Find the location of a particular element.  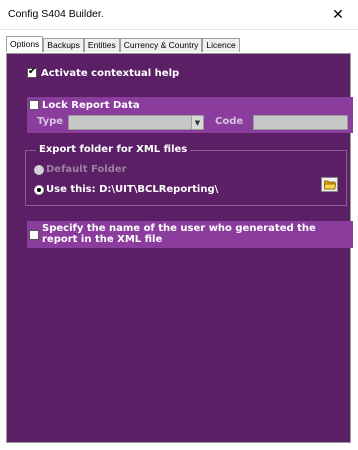

default-folder-label: Default Folder is located at coordinates (86, 169).